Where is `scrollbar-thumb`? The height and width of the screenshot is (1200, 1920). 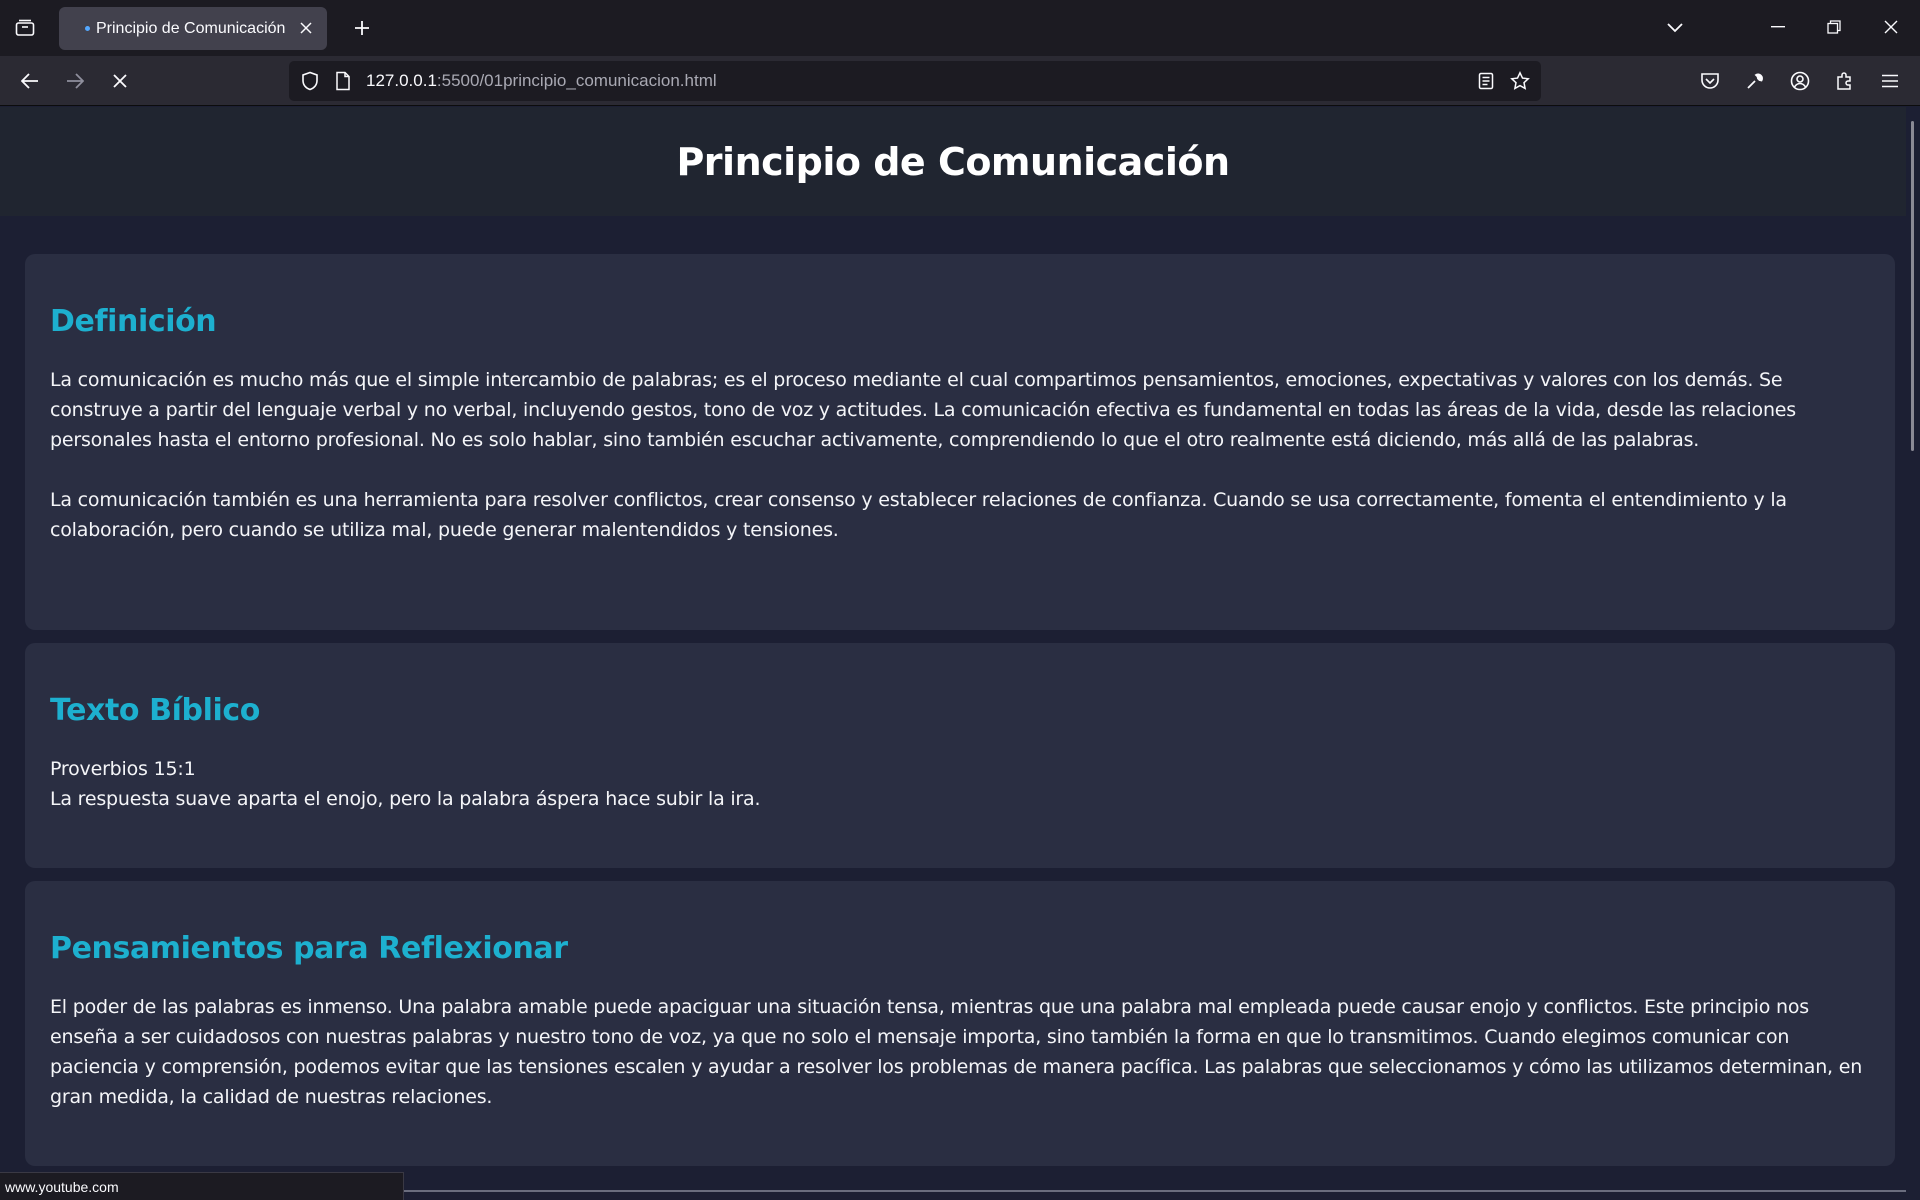 scrollbar-thumb is located at coordinates (1912, 286).